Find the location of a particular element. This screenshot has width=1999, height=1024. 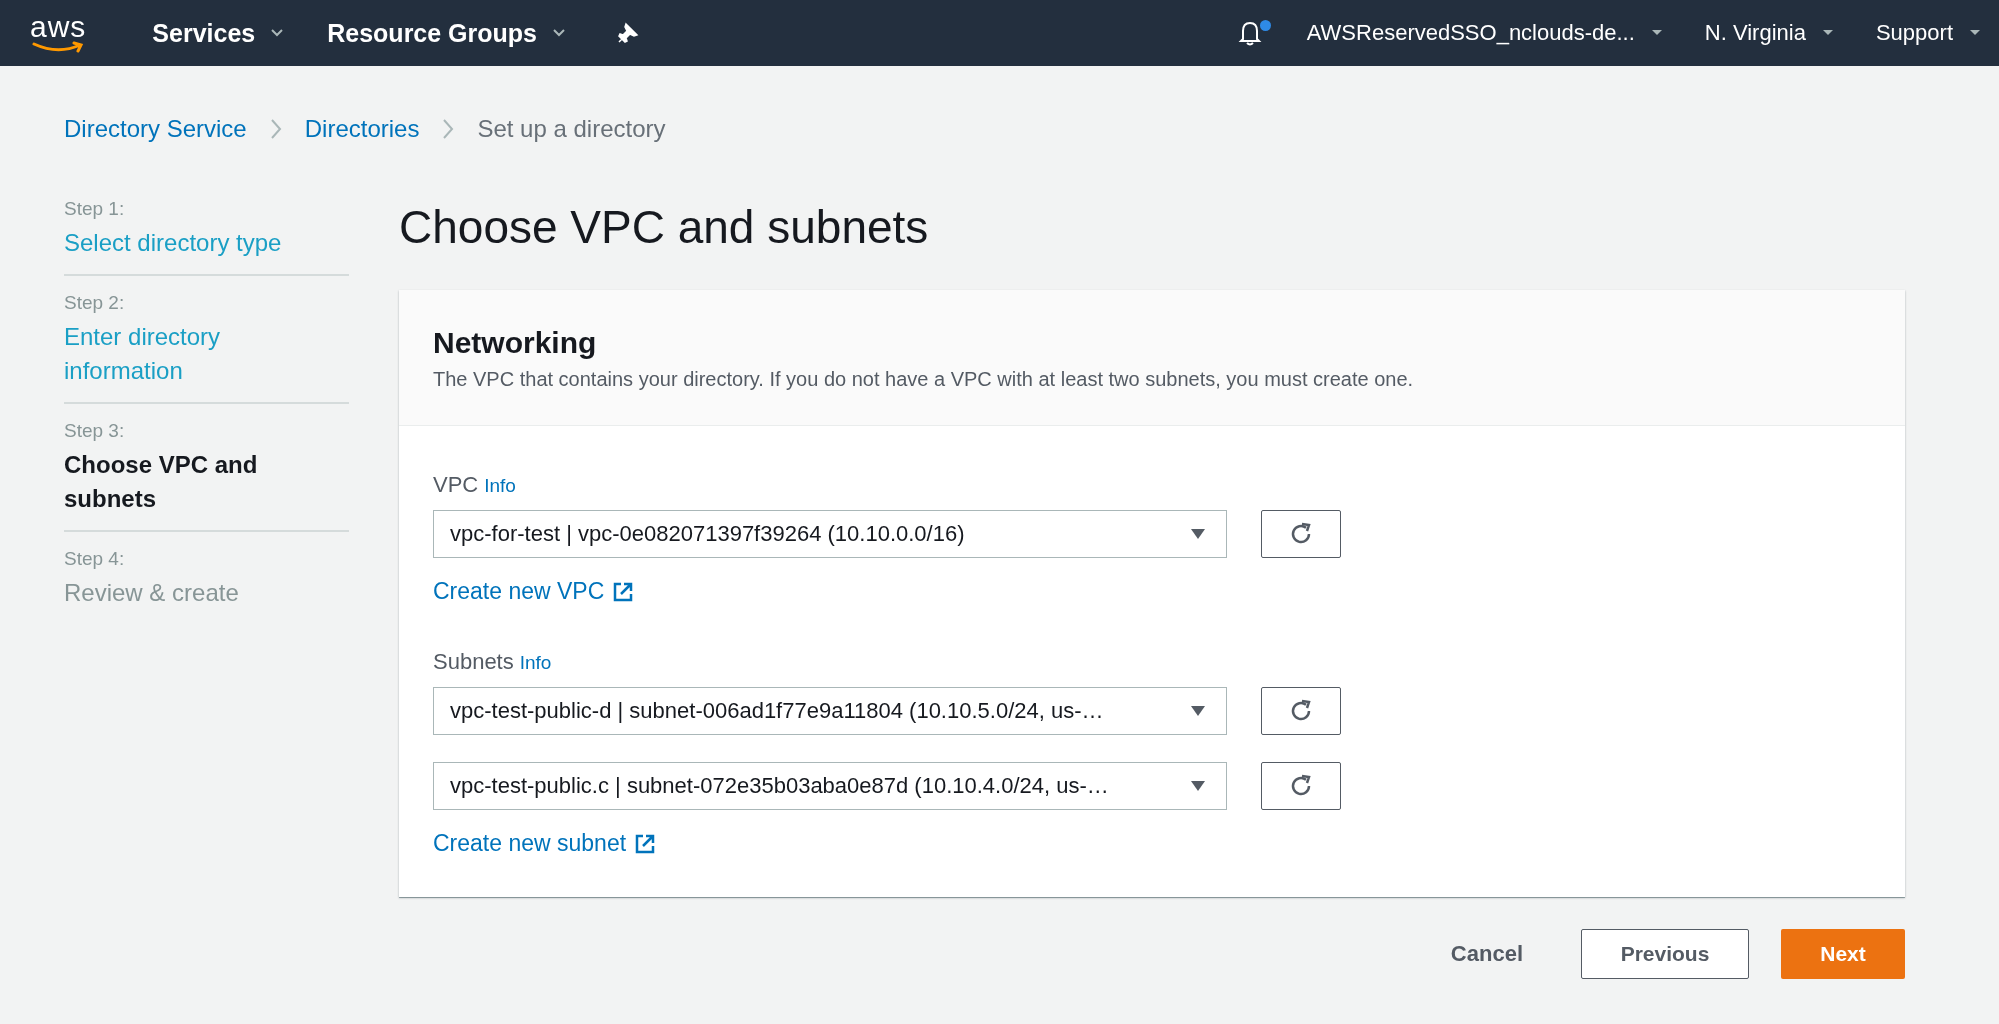

logo-text: aws is located at coordinates (58, 27).